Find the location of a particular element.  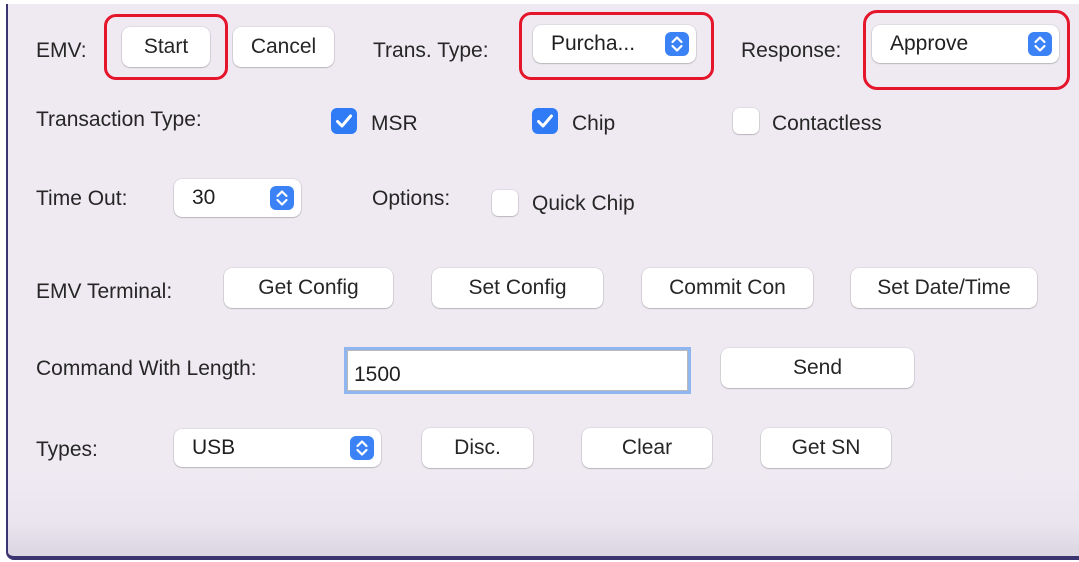

types-value: USB is located at coordinates (214, 447).